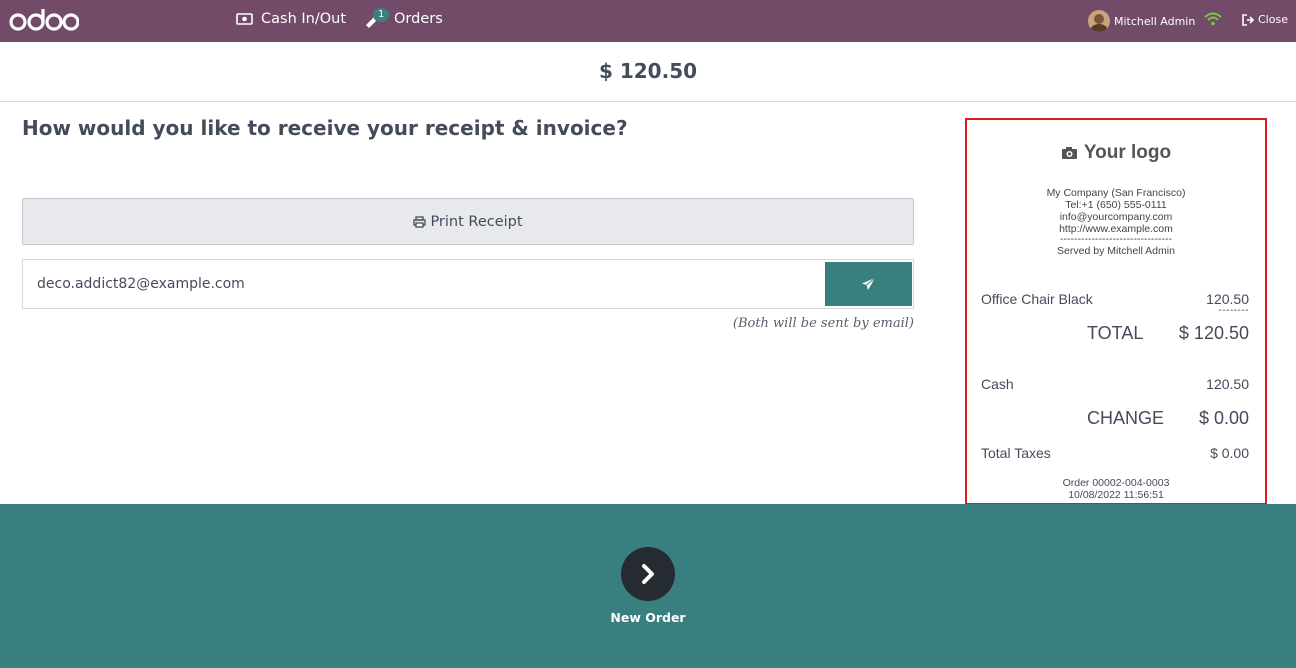 Image resolution: width=1296 pixels, height=668 pixels. What do you see at coordinates (1116, 217) in the screenshot?
I see `company-email: info@yourcompany.com` at bounding box center [1116, 217].